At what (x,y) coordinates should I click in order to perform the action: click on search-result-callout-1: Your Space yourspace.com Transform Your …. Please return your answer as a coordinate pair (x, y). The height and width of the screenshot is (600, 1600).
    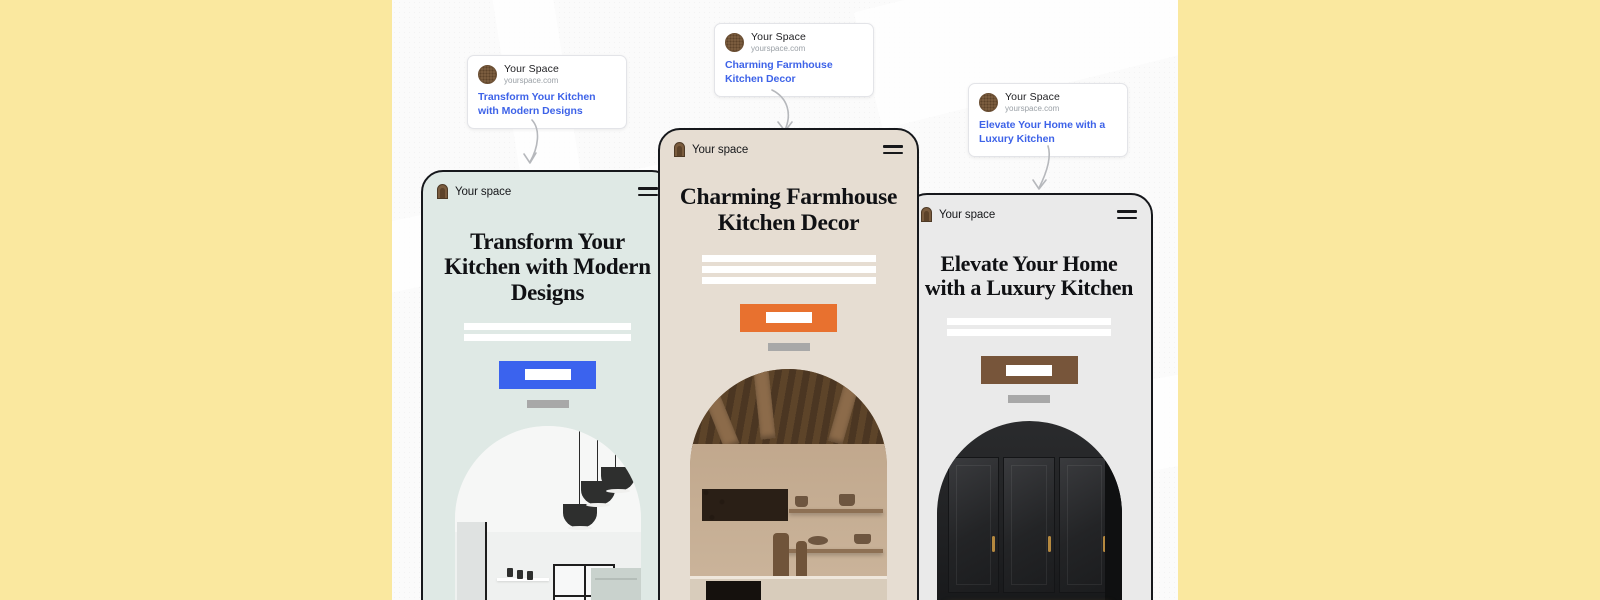
    Looking at the image, I should click on (547, 92).